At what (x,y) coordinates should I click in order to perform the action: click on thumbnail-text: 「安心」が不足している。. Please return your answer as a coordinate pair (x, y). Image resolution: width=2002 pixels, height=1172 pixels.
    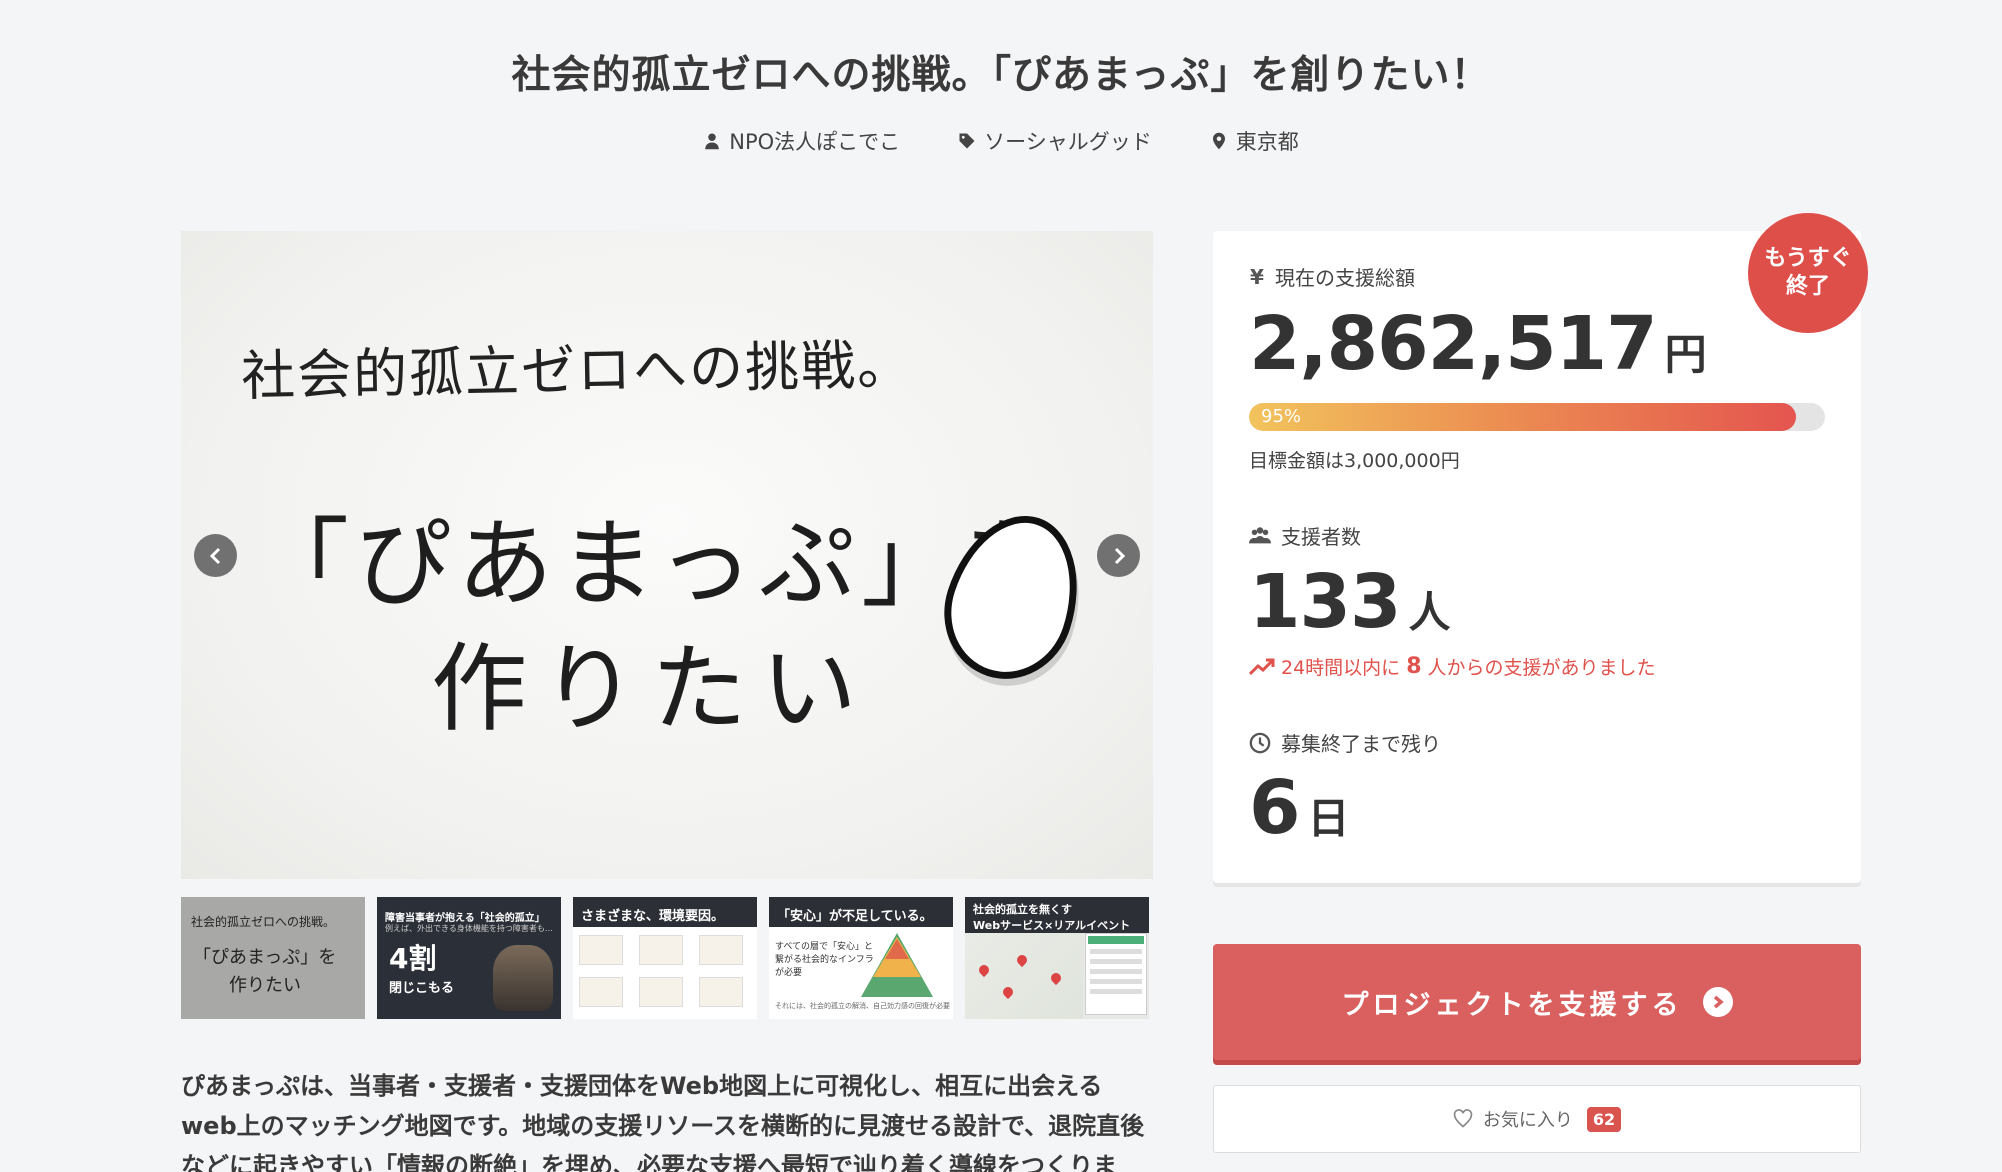
    Looking at the image, I should click on (861, 912).